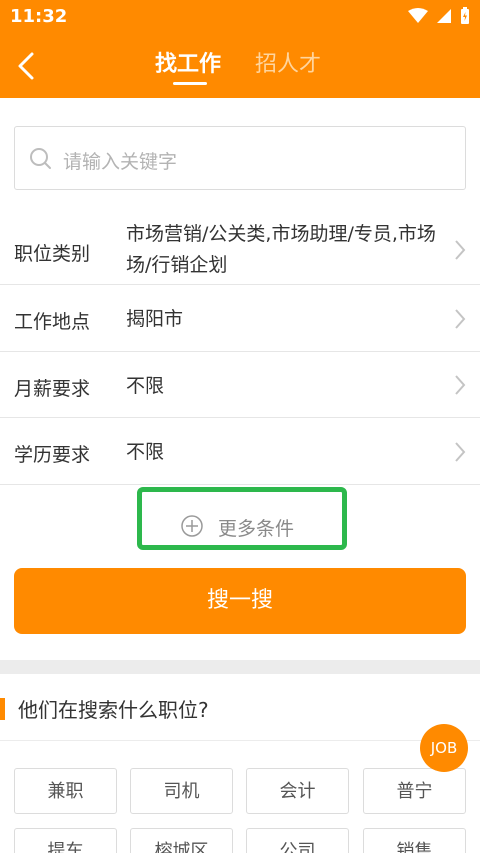 The image size is (480, 853). What do you see at coordinates (39, 16) in the screenshot?
I see `status-time: 11:32` at bounding box center [39, 16].